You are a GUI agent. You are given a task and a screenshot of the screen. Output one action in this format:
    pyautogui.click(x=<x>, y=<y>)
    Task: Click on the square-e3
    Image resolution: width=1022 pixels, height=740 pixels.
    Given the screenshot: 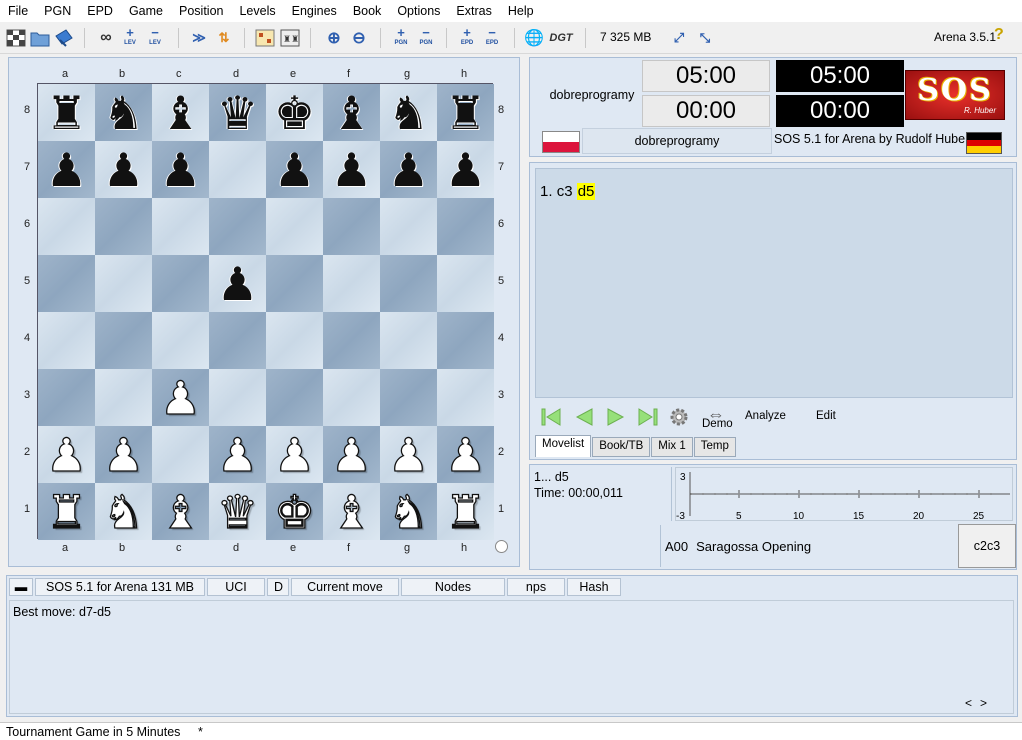 What is the action you would take?
    pyautogui.click(x=294, y=397)
    